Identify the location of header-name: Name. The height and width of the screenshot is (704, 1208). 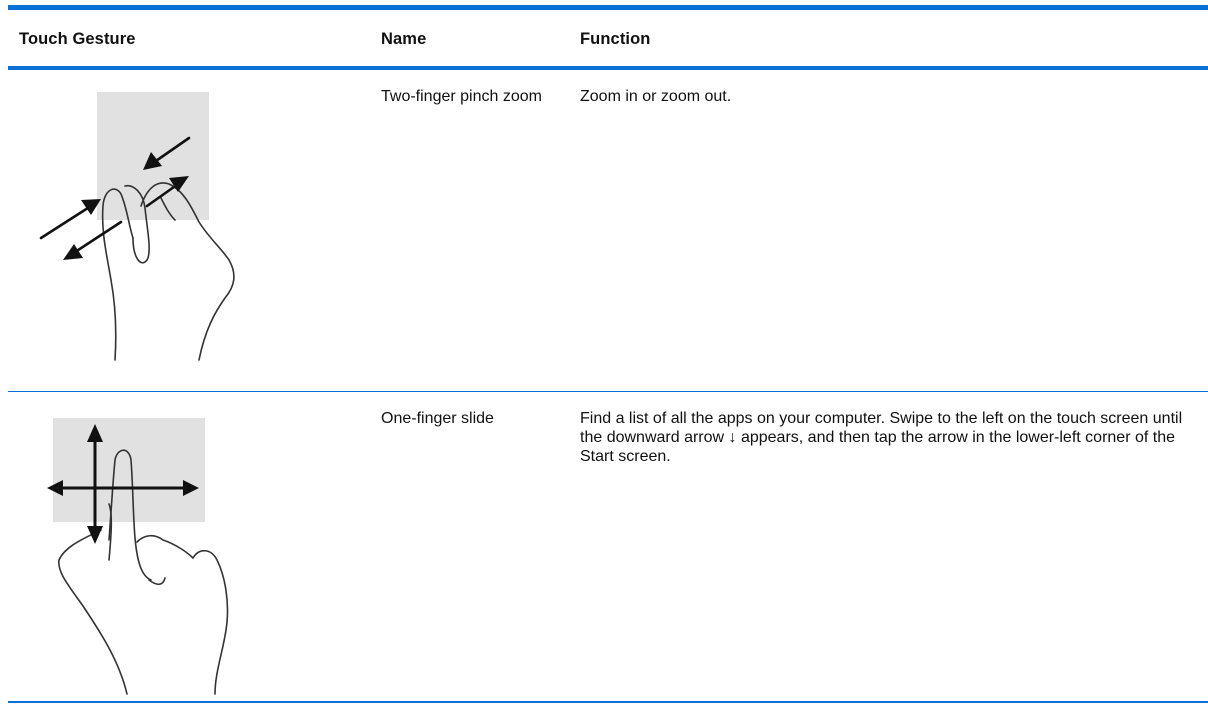
(404, 39).